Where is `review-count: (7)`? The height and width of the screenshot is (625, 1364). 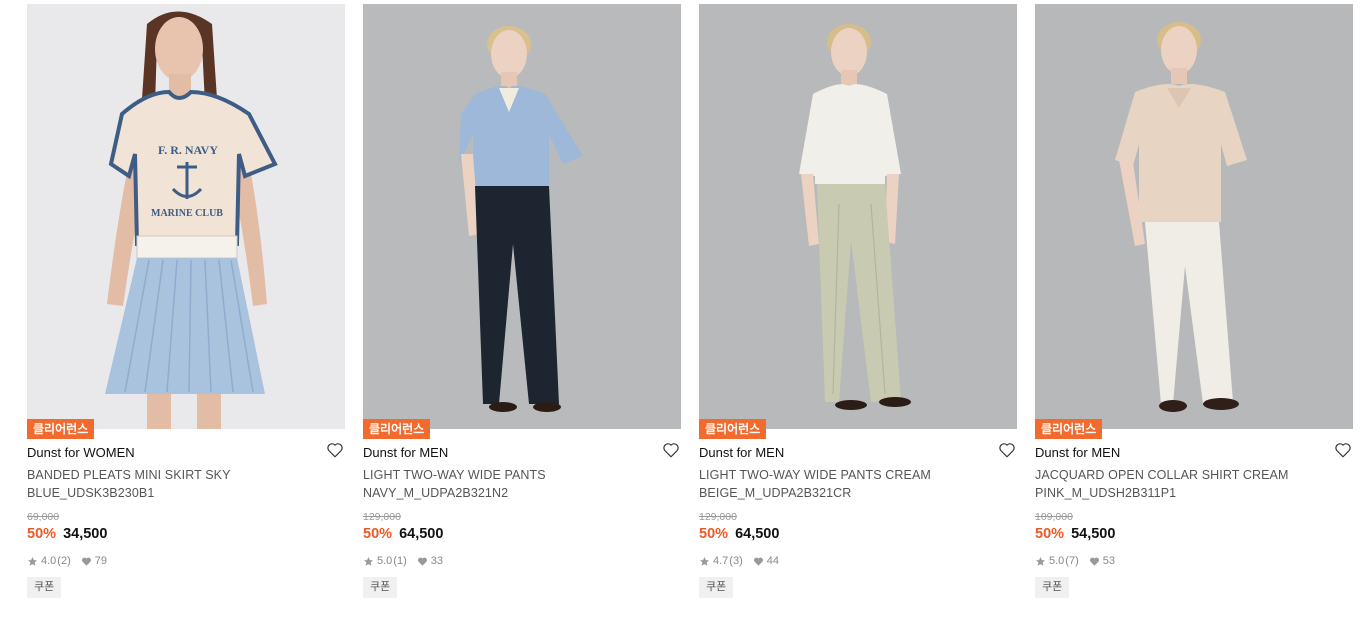
review-count: (7) is located at coordinates (1072, 561).